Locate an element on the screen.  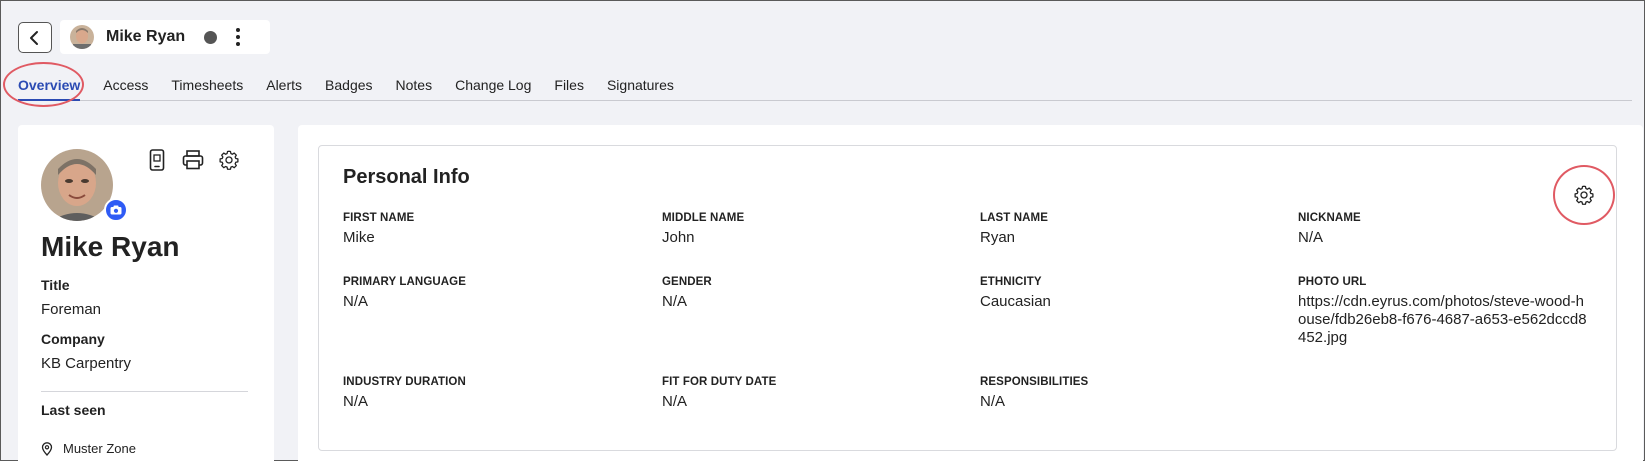
field-industry-duration: INDUSTRY DURATION N/A is located at coordinates (488, 393).